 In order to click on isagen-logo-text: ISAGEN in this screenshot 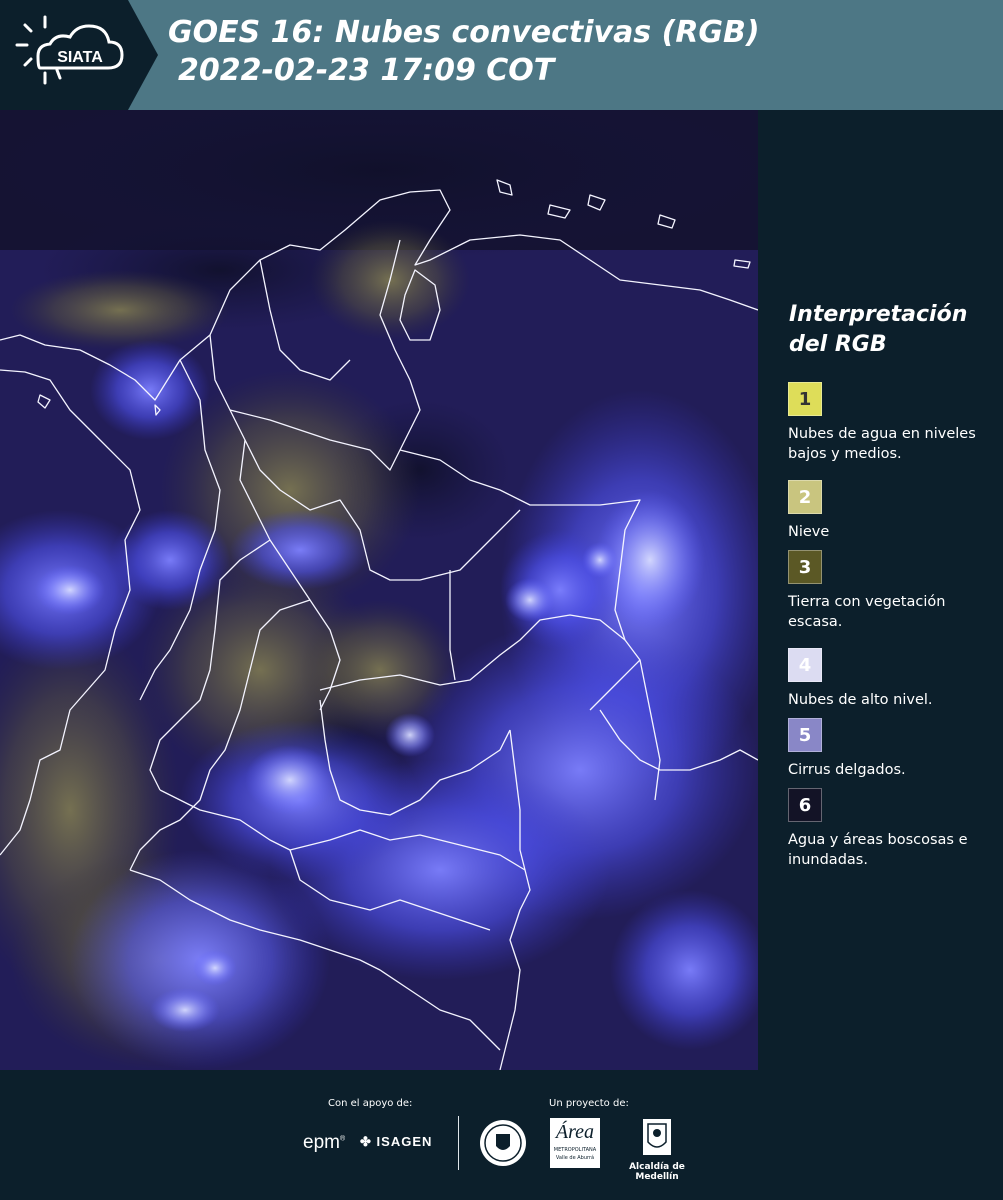, I will do `click(404, 1141)`.